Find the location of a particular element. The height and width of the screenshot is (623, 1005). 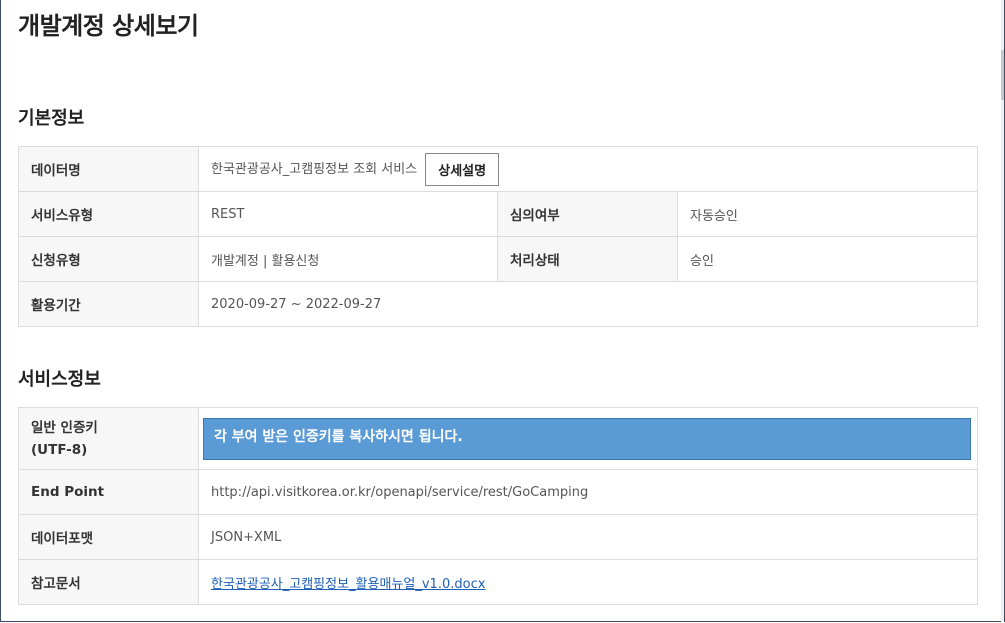

service-type-label: 서비스유형 is located at coordinates (108, 214).